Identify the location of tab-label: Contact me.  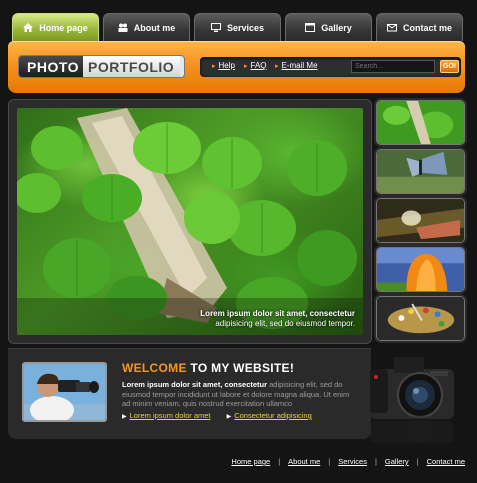
(427, 27).